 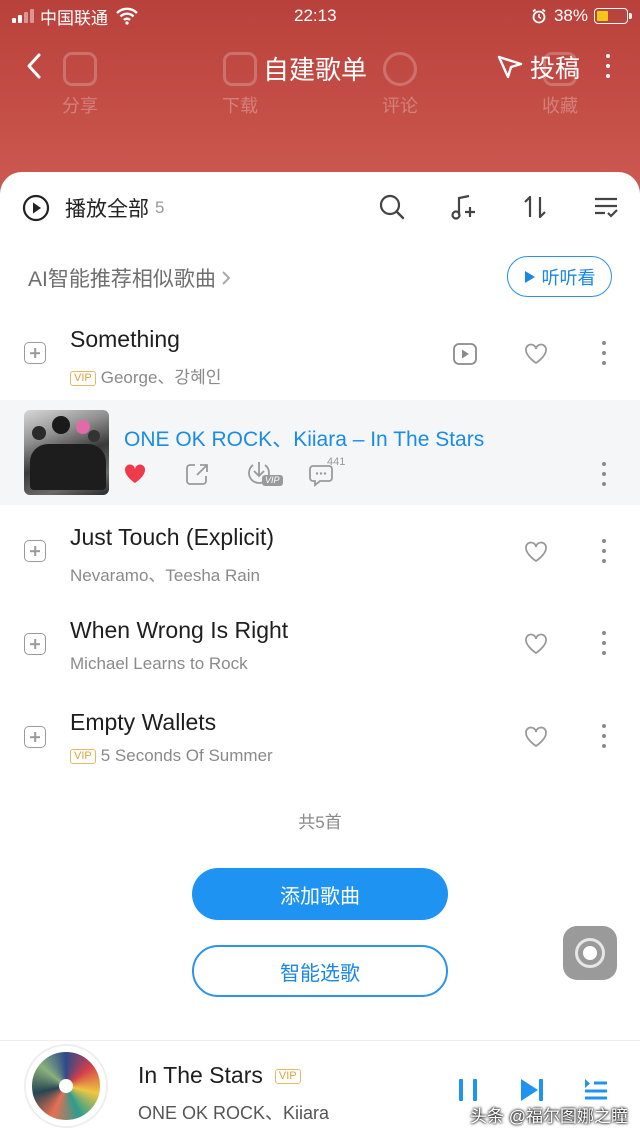 I want to click on player-vip-badge: VIP, so click(x=287, y=1076).